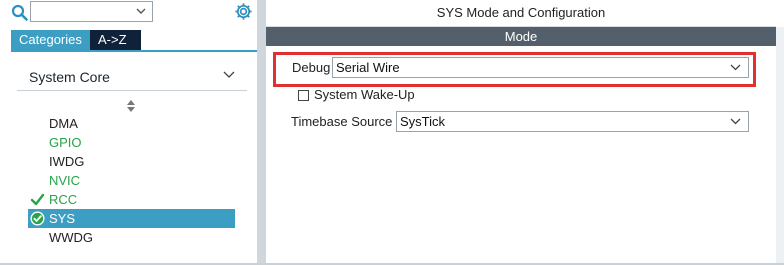 The image size is (784, 265). Describe the element at coordinates (131, 218) in the screenshot. I see `list-item-sys: SYS` at that location.